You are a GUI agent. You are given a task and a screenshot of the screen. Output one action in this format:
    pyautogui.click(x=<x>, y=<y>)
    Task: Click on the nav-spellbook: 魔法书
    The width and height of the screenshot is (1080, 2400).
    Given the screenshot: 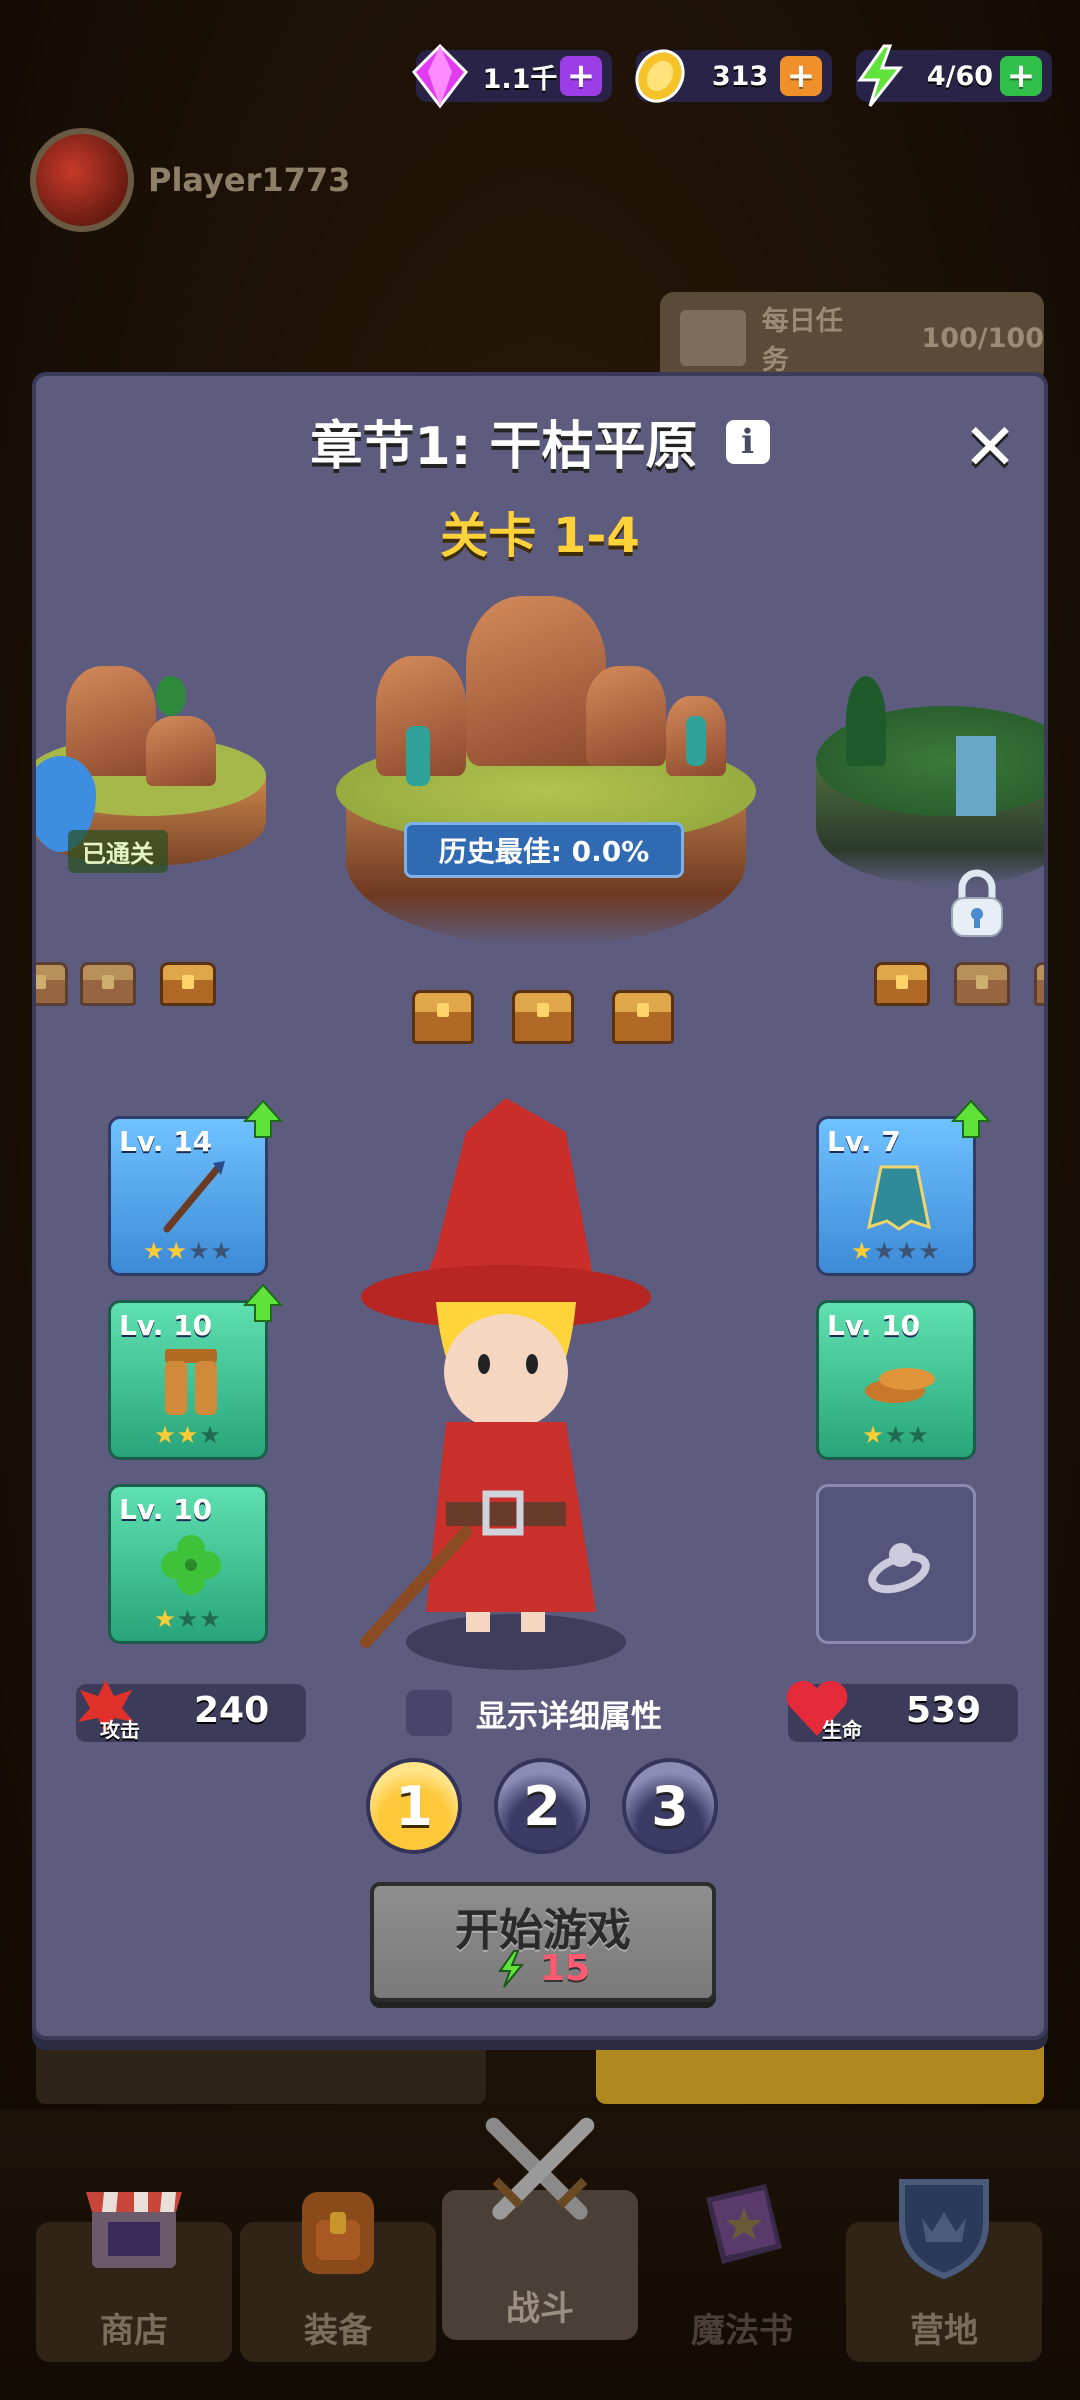 What is the action you would take?
    pyautogui.click(x=742, y=2273)
    